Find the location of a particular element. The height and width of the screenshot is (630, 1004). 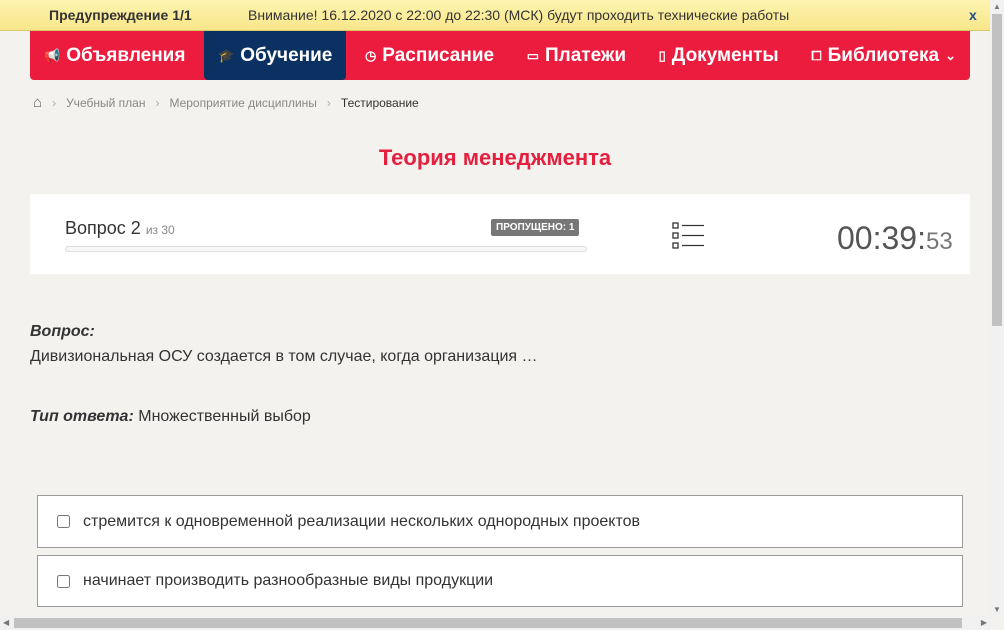

nav-label: Платежи is located at coordinates (585, 55).